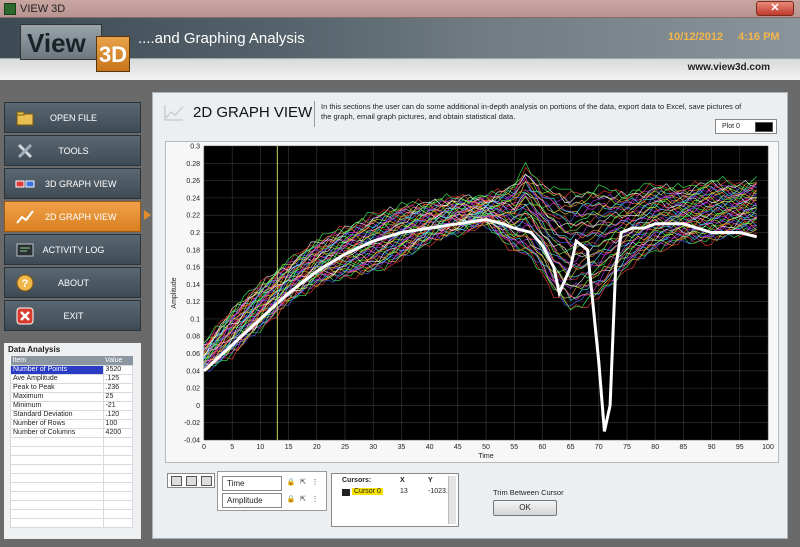  Describe the element at coordinates (543, 447) in the screenshot. I see `x-tick-label: 60` at that location.